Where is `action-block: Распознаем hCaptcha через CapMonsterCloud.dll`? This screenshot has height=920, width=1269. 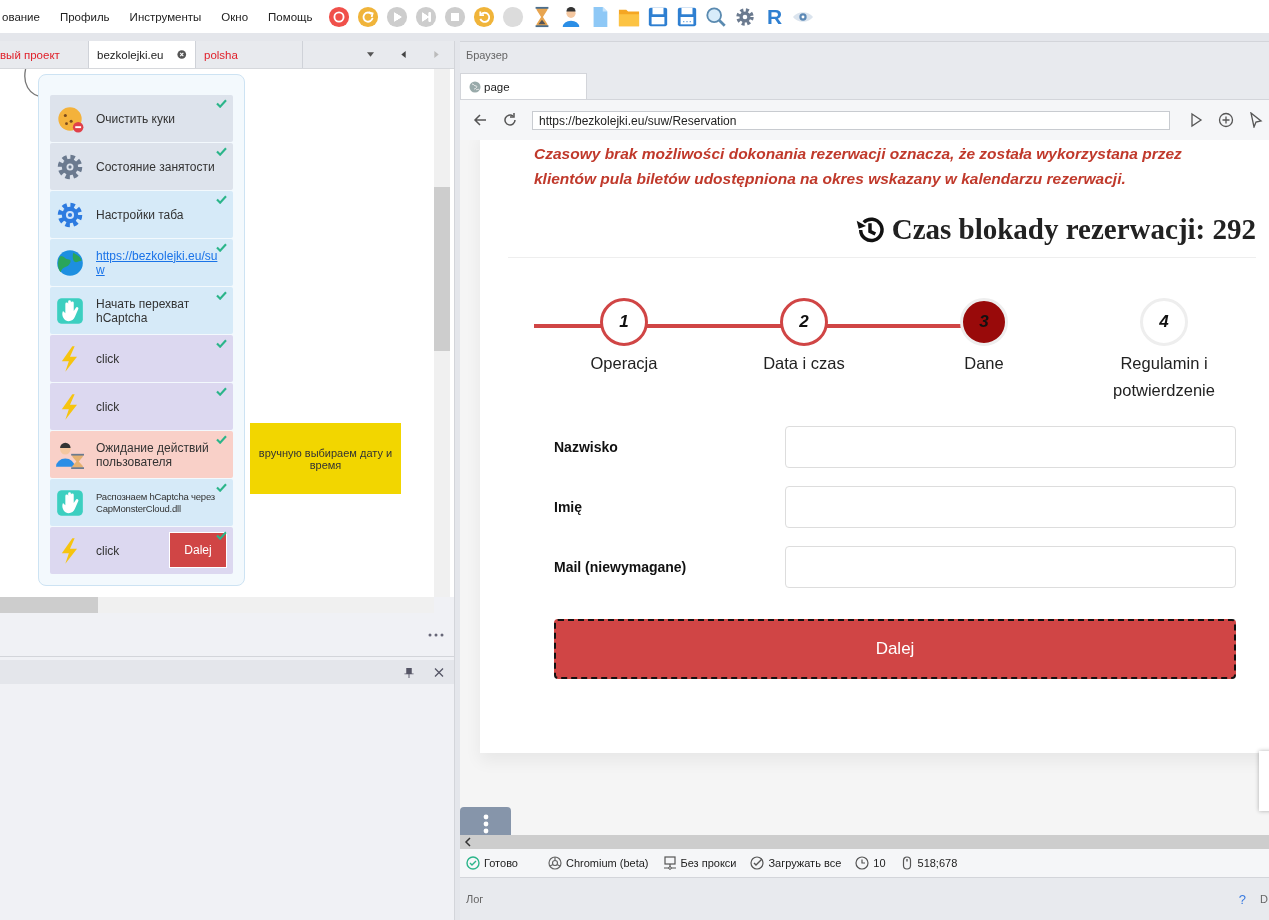 action-block: Распознаем hCaptcha через CapMonsterCloud.dll is located at coordinates (141, 502).